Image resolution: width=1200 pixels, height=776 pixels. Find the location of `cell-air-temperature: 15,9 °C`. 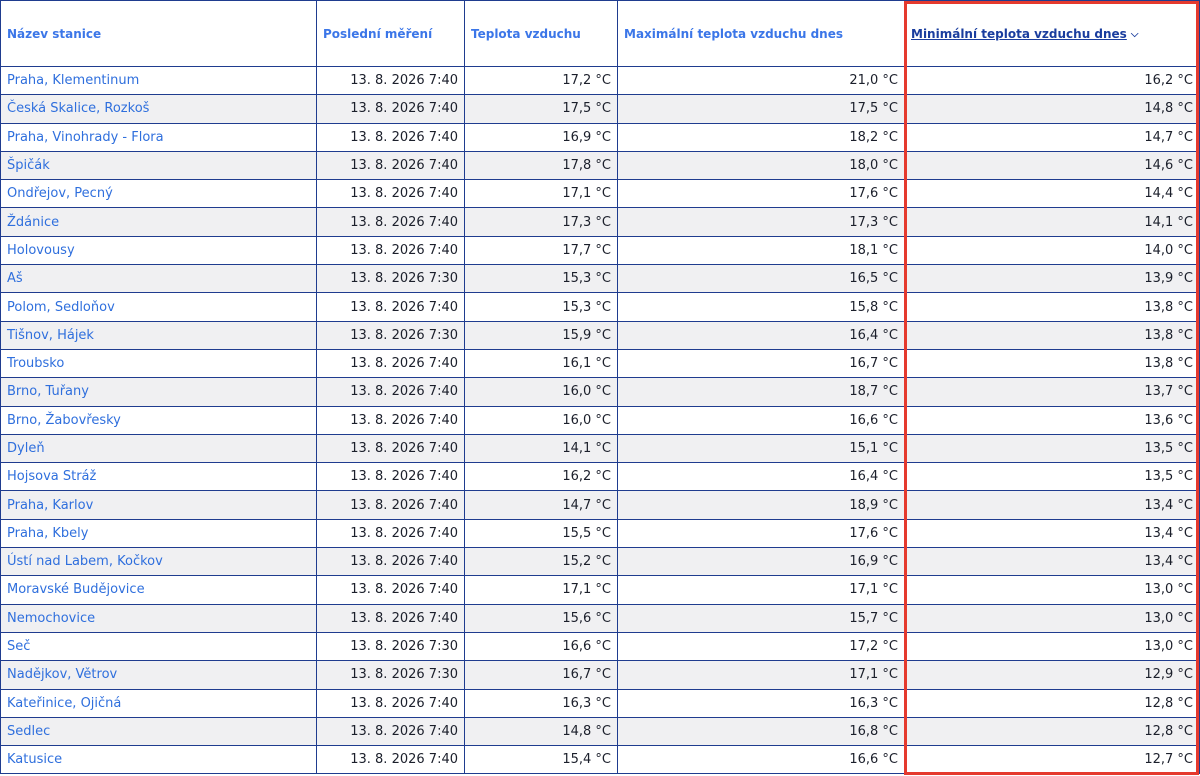

cell-air-temperature: 15,9 °C is located at coordinates (541, 335).